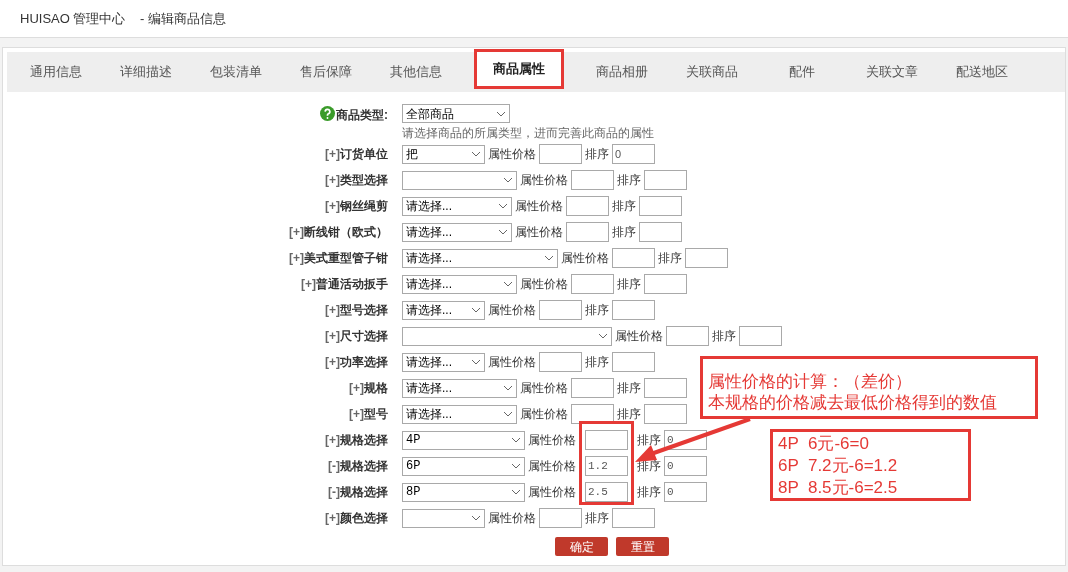 The image size is (1068, 572). I want to click on dropdown: 全部商品, so click(456, 113).